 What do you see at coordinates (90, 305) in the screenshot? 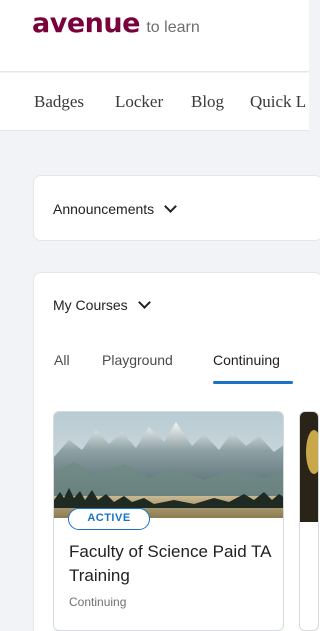
I see `my-courses-title: My Courses` at bounding box center [90, 305].